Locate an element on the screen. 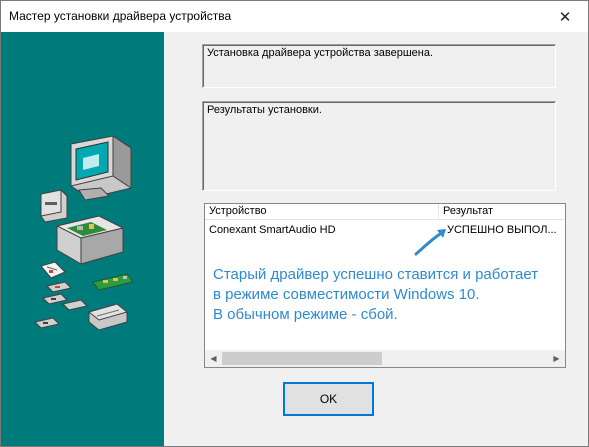 The height and width of the screenshot is (447, 589). status-box: Установка драйвера устройства завершена. is located at coordinates (379, 66).